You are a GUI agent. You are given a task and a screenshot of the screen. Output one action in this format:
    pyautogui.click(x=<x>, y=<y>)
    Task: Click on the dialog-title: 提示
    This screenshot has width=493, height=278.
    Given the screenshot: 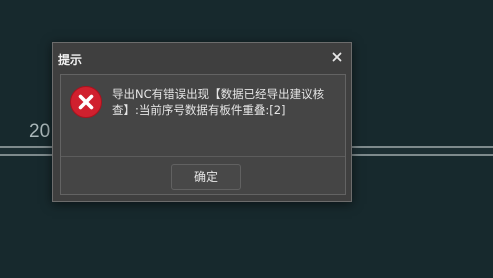 What is the action you would take?
    pyautogui.click(x=70, y=60)
    